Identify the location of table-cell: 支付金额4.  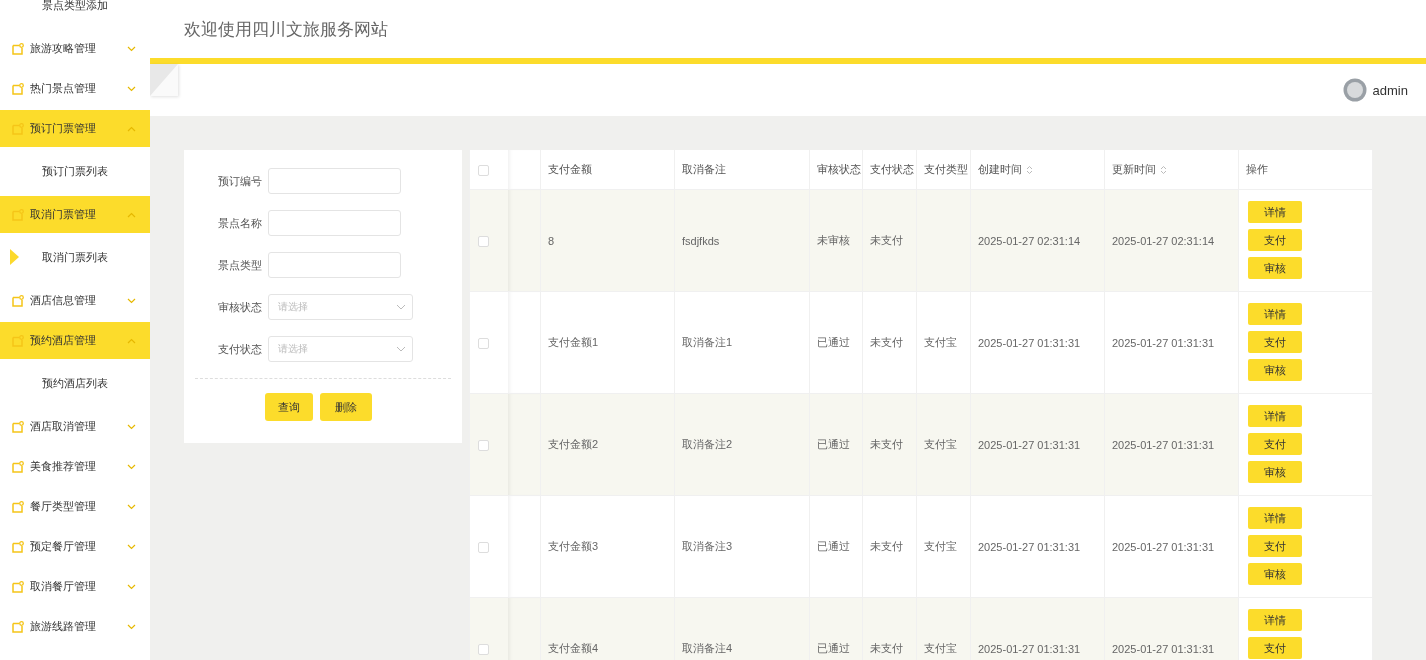
(573, 648).